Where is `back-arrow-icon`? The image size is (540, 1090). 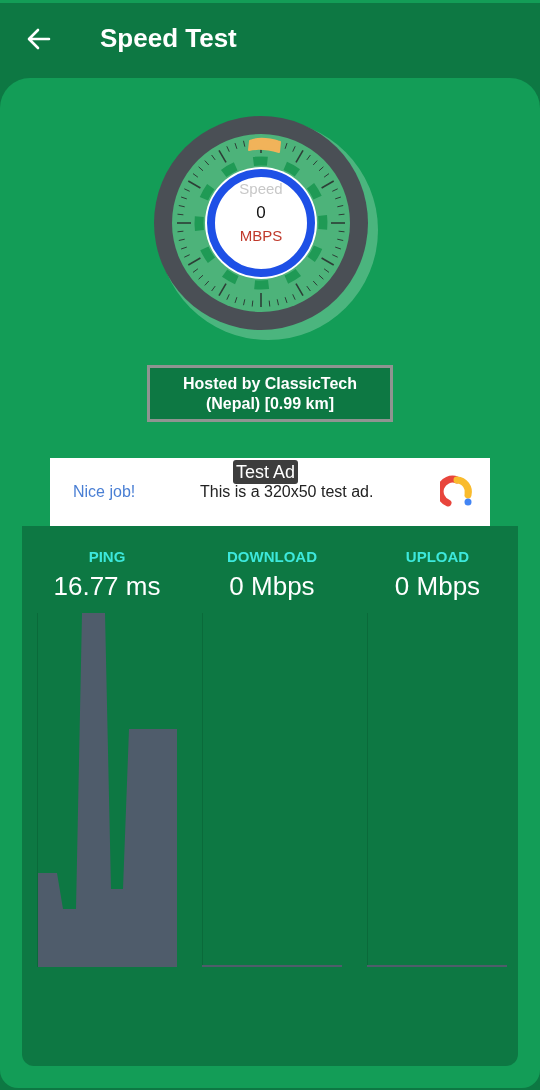 back-arrow-icon is located at coordinates (39, 38).